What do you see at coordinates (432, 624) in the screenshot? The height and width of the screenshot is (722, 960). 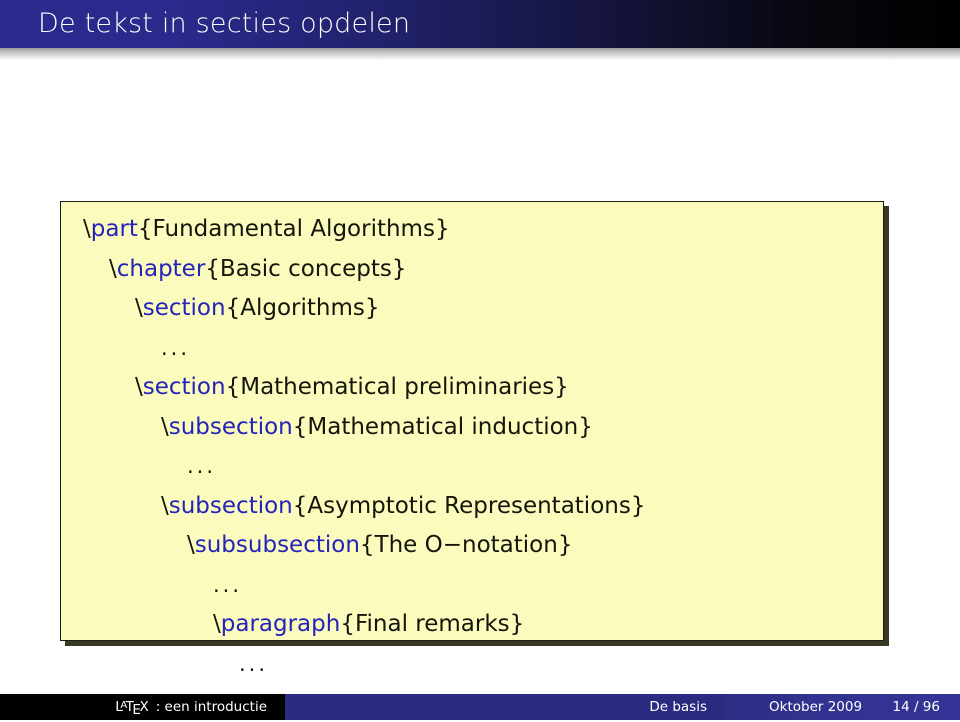 I see `latex-command-argument: {Final remarks}` at bounding box center [432, 624].